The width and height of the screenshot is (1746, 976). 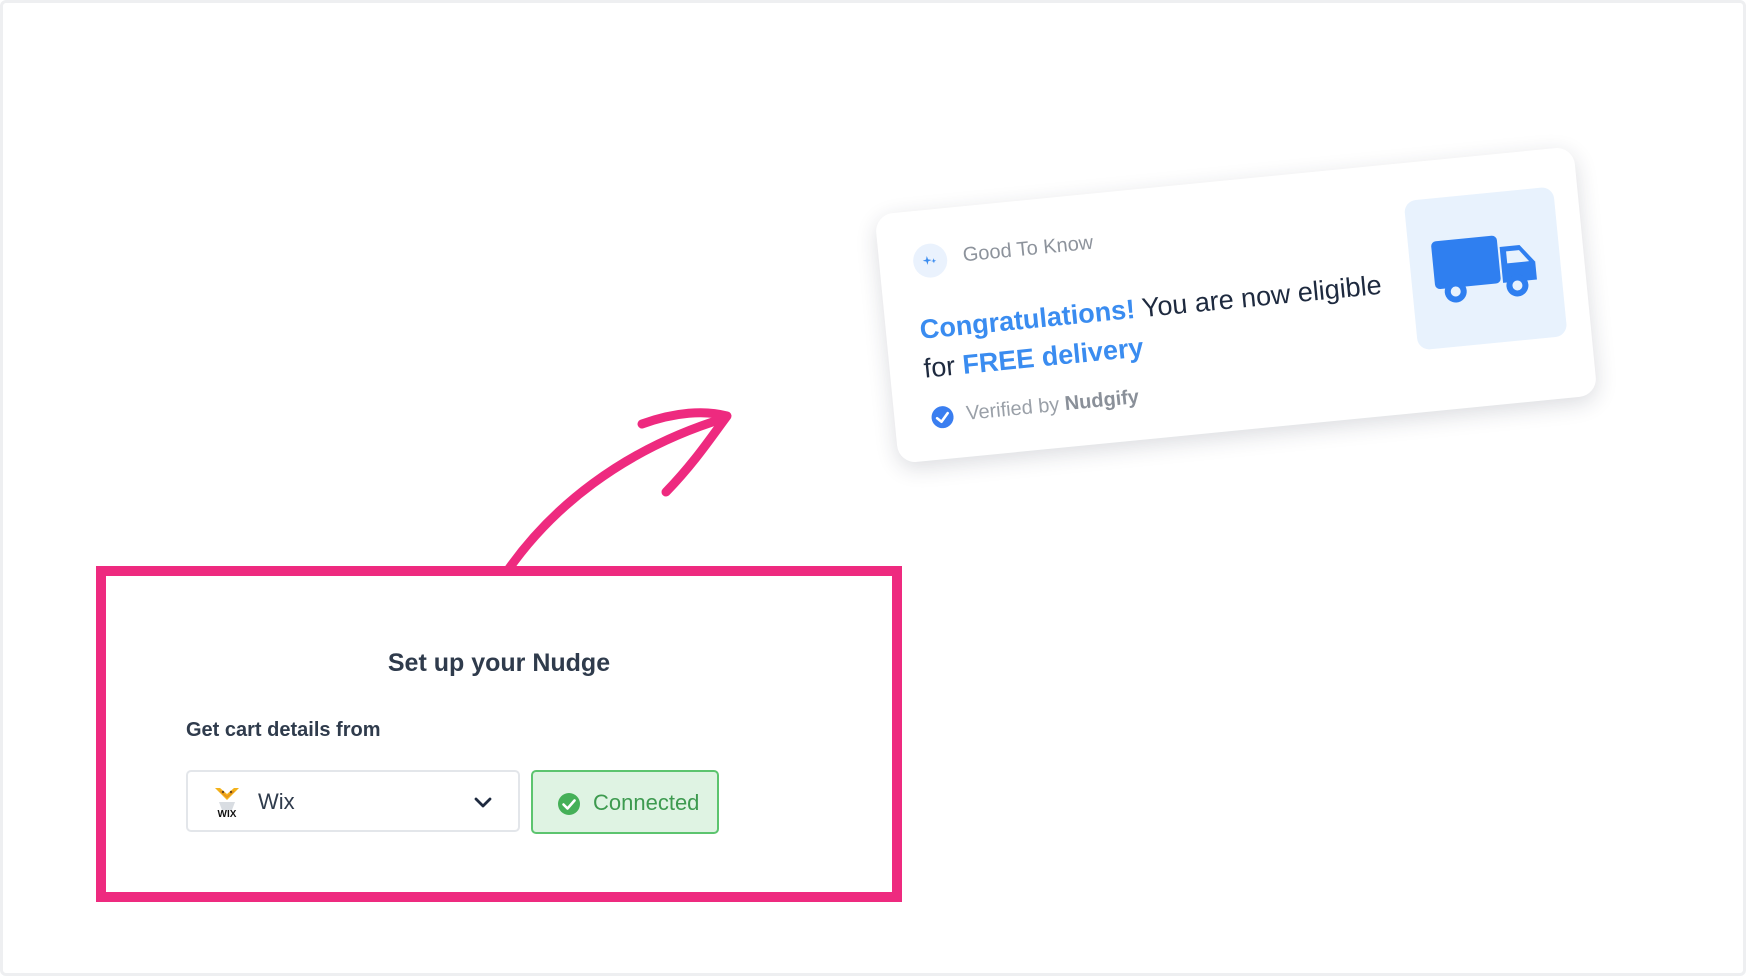 I want to click on verified-prefix: Verified by, so click(x=1015, y=409).